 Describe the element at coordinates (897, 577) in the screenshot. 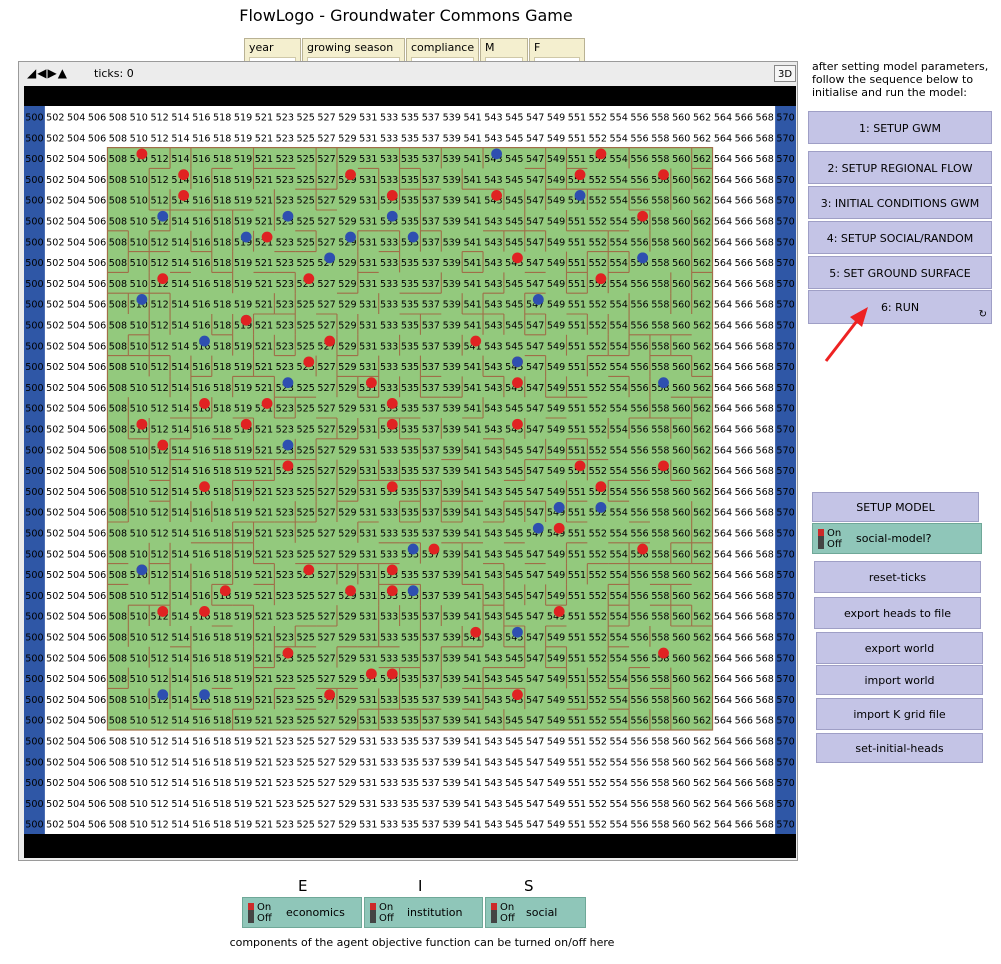

I see `reset-ticks-button: reset-ticks` at that location.